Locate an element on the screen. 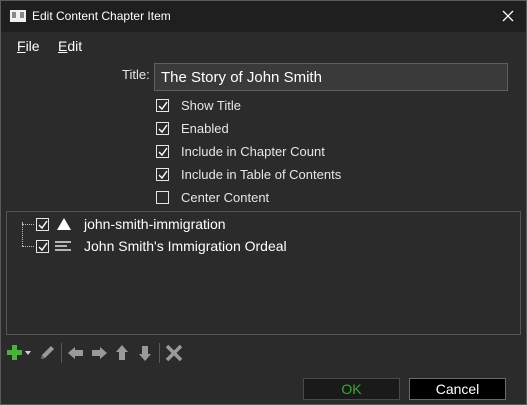 Image resolution: width=527 pixels, height=405 pixels. text-lines-icon is located at coordinates (64, 248).